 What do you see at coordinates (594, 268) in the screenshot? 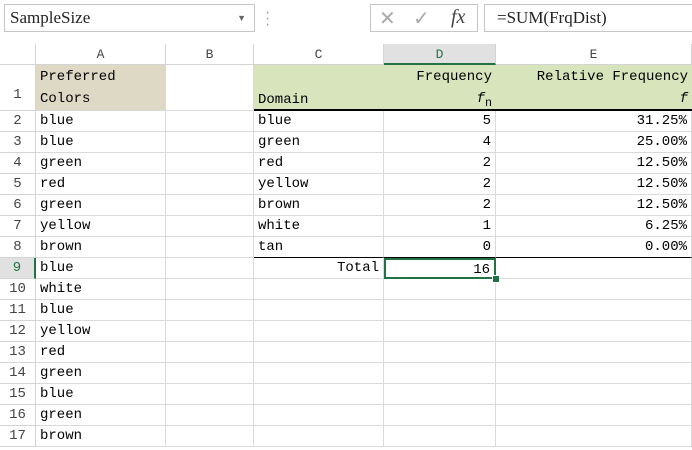
I see `cell-e9` at bounding box center [594, 268].